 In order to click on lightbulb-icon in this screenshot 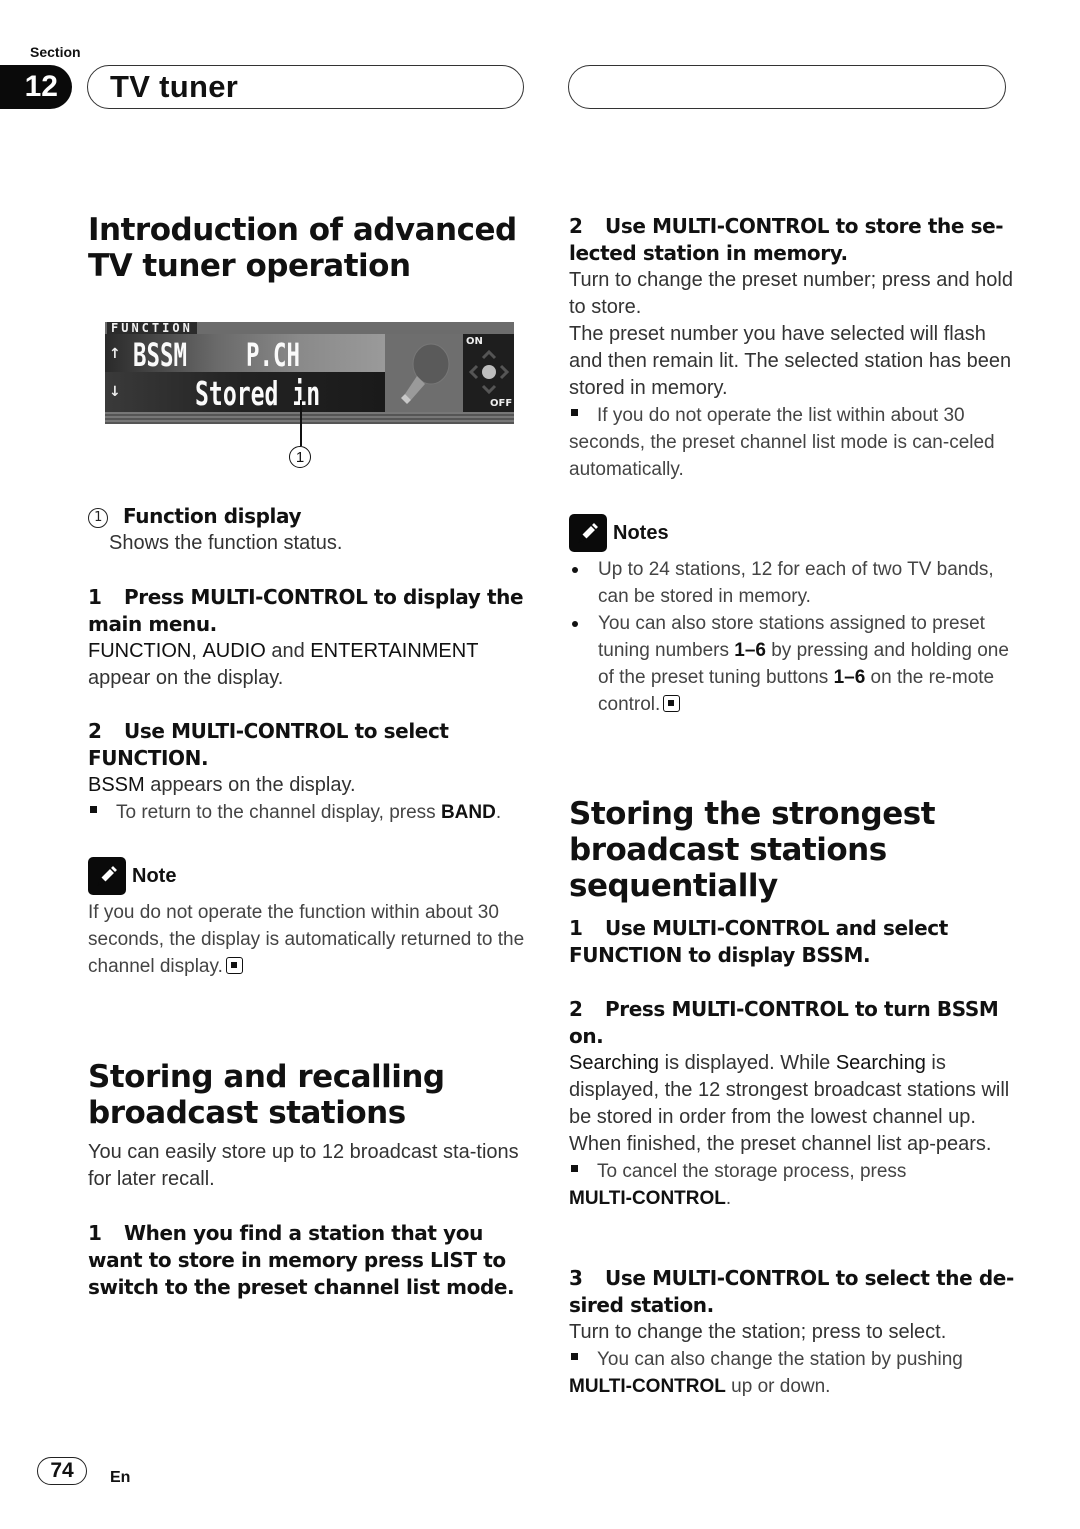, I will do `click(424, 373)`.